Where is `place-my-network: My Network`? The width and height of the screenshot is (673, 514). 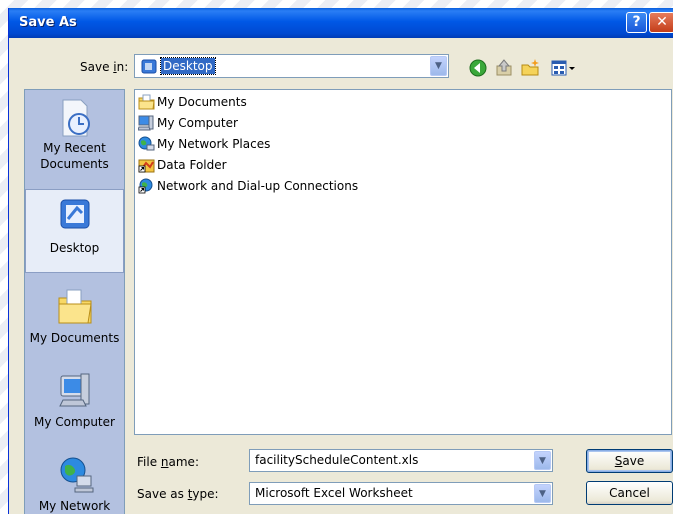
place-my-network: My Network is located at coordinates (74, 482).